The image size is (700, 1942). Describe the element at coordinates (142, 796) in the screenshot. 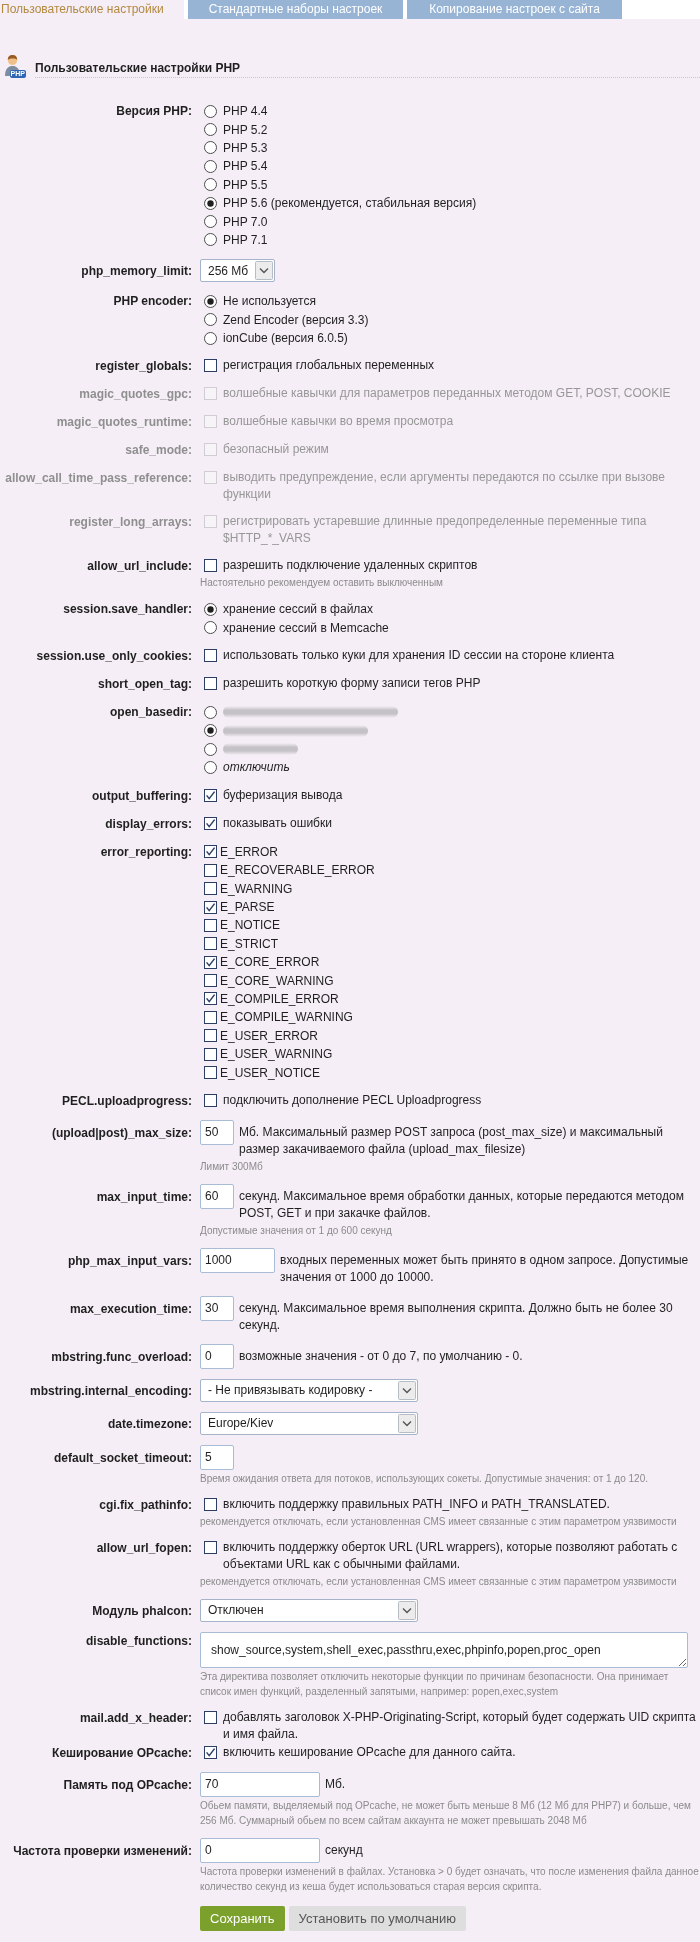

I see `setting-label: output_buffering:` at that location.